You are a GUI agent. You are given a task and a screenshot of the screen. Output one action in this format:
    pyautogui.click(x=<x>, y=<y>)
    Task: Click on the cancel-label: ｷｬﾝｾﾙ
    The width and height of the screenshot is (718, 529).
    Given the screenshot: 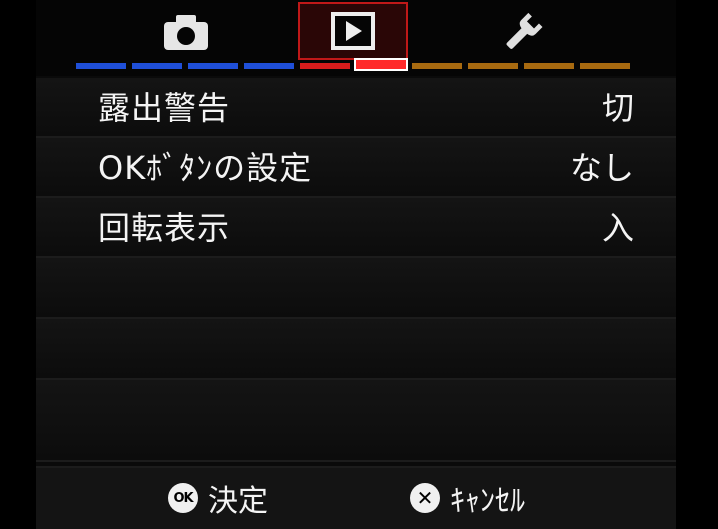 What is the action you would take?
    pyautogui.click(x=487, y=501)
    